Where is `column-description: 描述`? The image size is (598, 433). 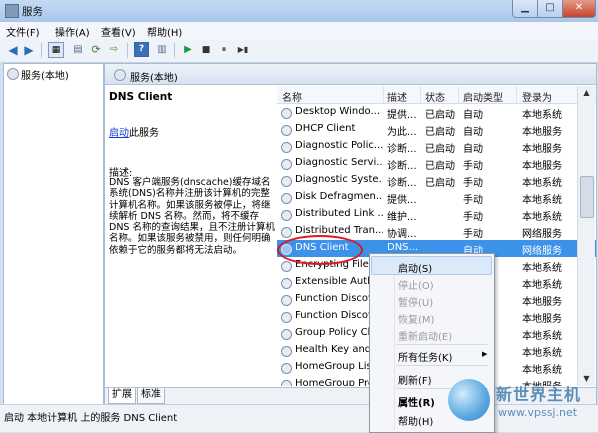 column-description: 描述 is located at coordinates (397, 96).